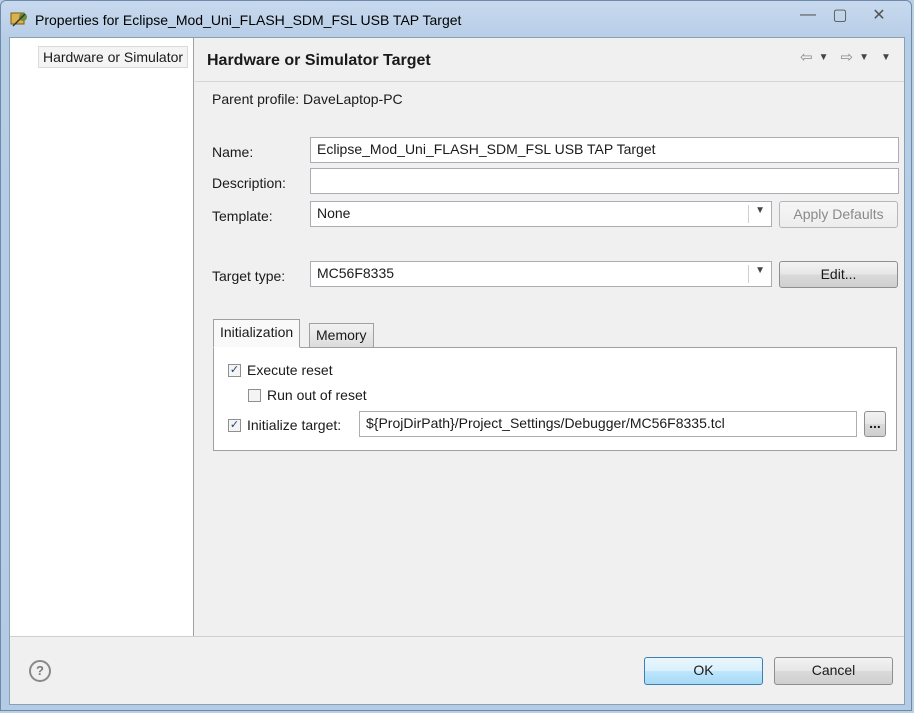 This screenshot has width=914, height=713. I want to click on target-type-label: Target type:, so click(249, 276).